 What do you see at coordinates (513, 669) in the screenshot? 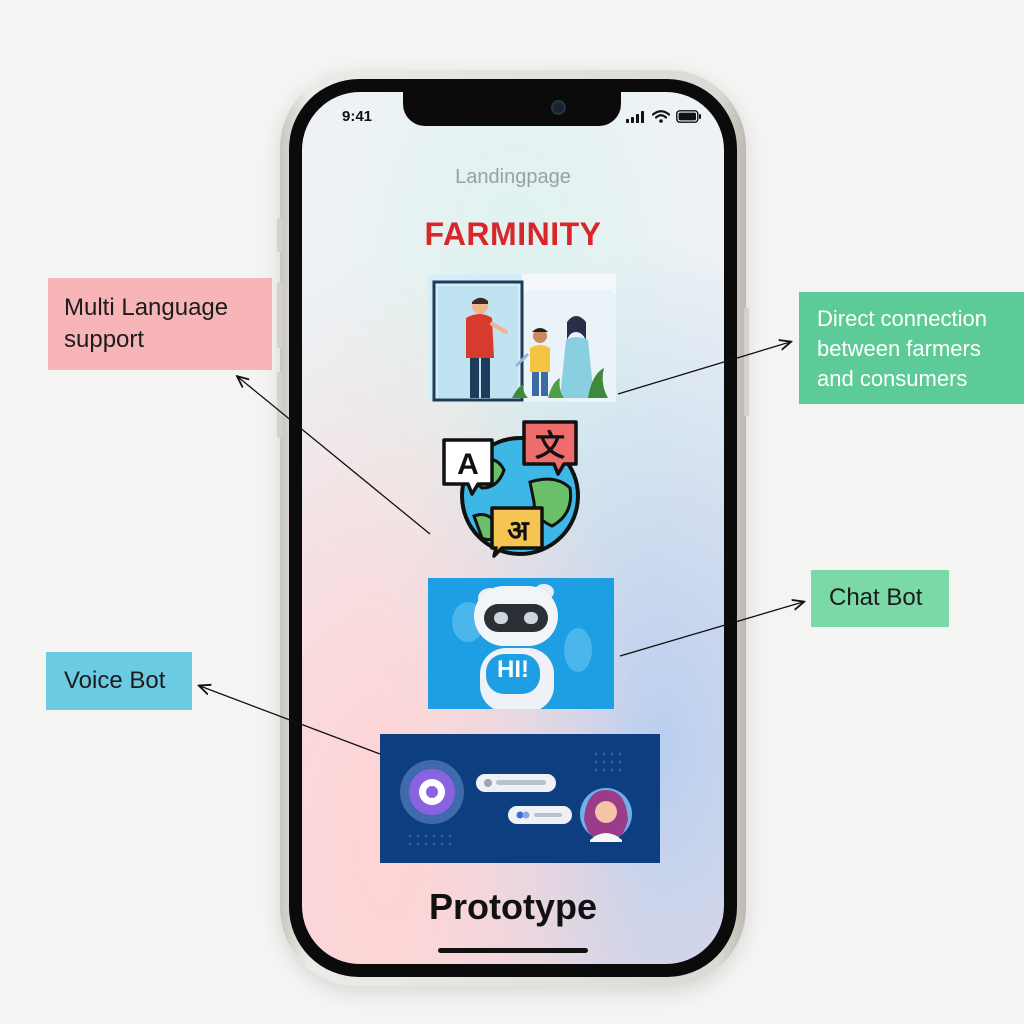
I see `chat-bot-greeting: HI!` at bounding box center [513, 669].